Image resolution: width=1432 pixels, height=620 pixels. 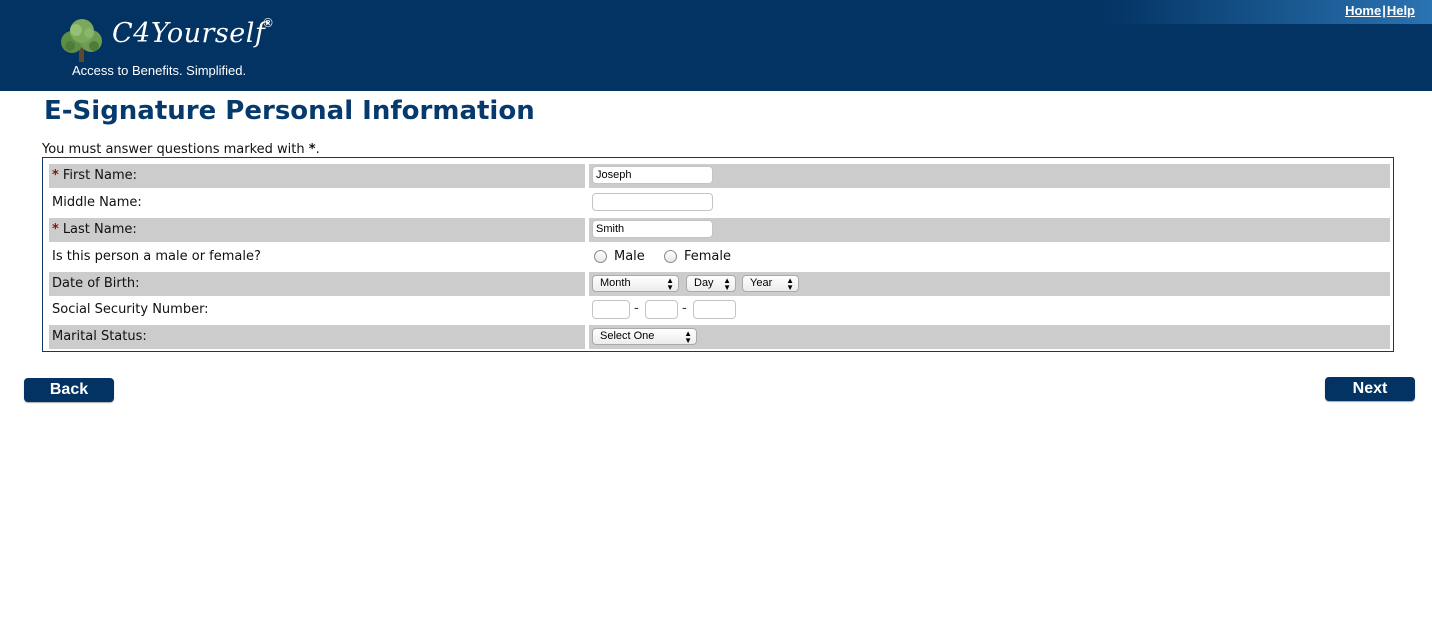 I want to click on dob-label: Date of Birth:, so click(x=317, y=284).